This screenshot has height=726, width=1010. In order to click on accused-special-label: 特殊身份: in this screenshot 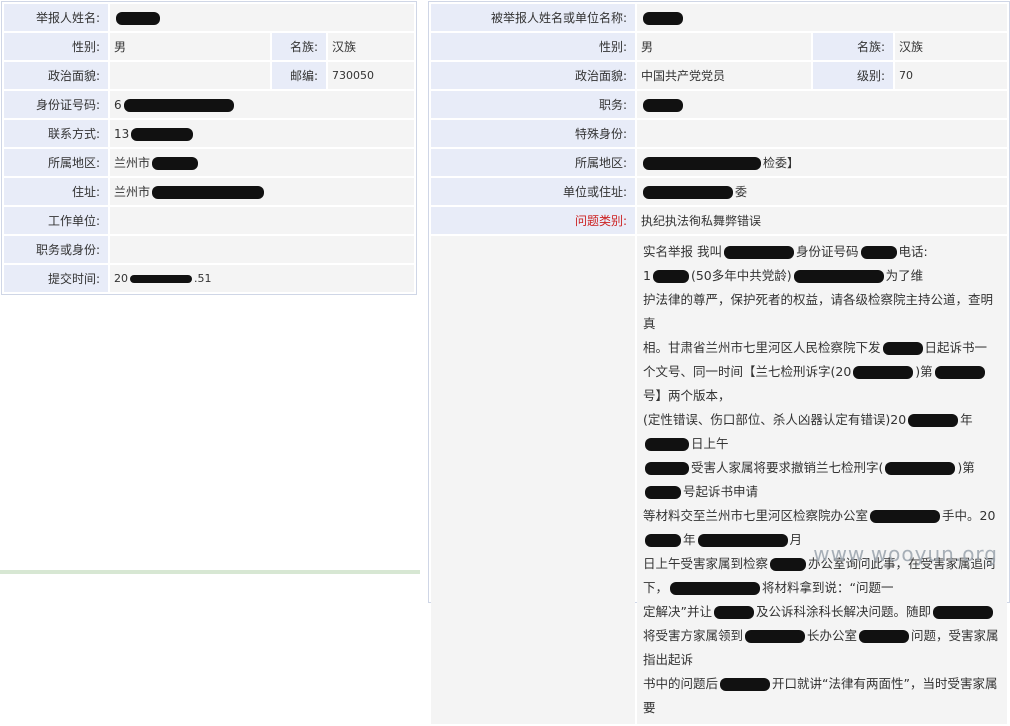, I will do `click(533, 133)`.